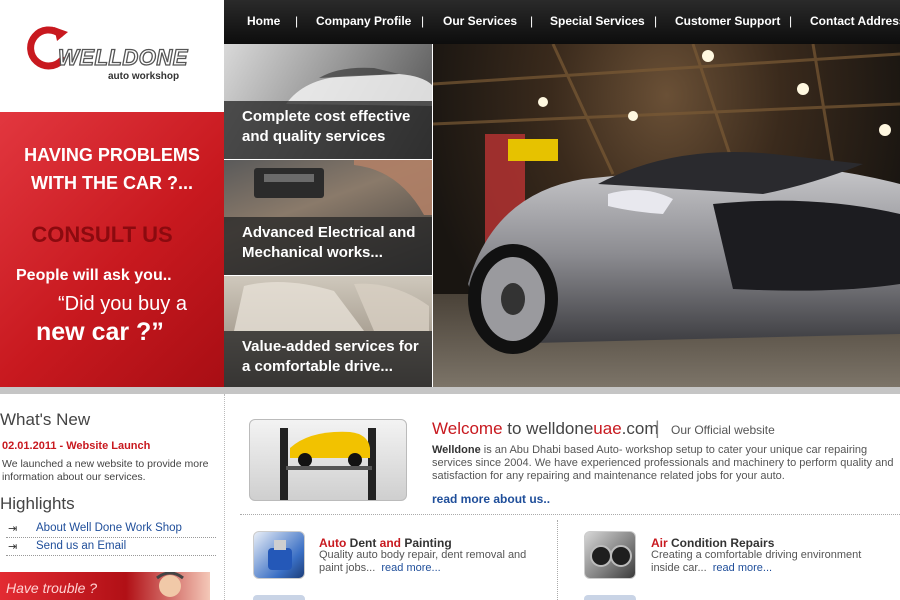 The height and width of the screenshot is (600, 900). I want to click on news-date: 02.01.2011 - Website Launch, so click(76, 446).